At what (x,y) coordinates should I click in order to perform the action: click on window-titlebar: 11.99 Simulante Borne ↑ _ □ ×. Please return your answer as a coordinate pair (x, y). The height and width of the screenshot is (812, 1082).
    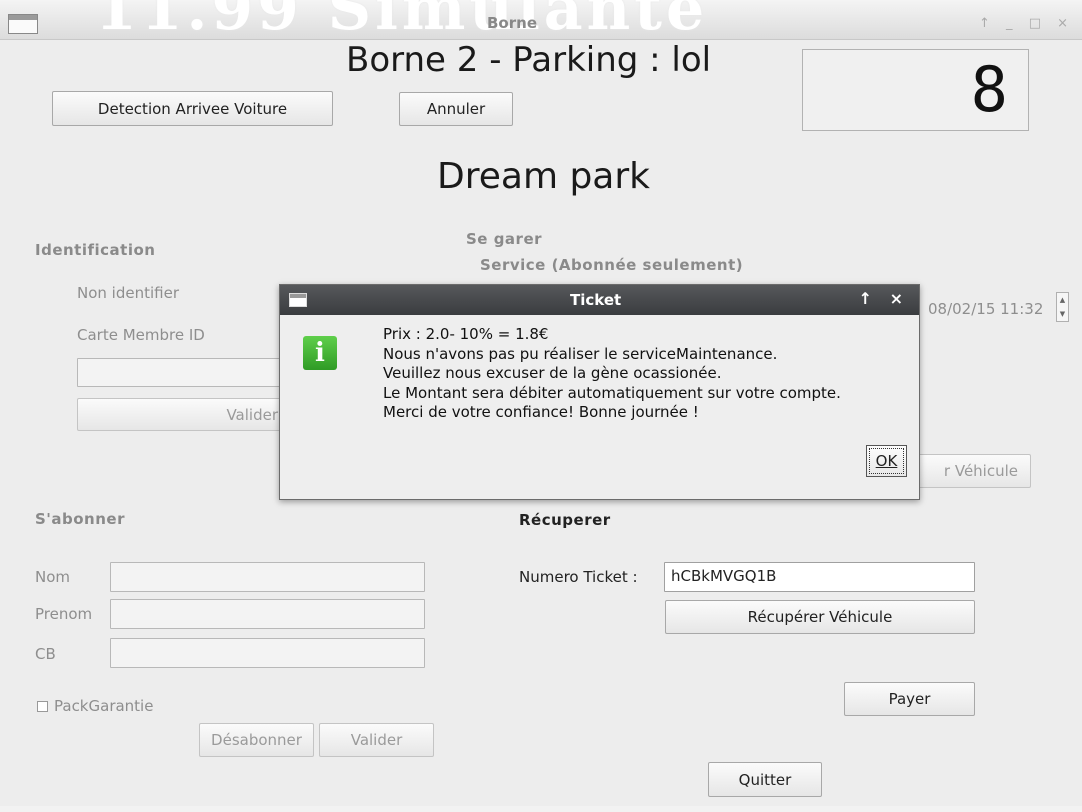
    Looking at the image, I should click on (541, 22).